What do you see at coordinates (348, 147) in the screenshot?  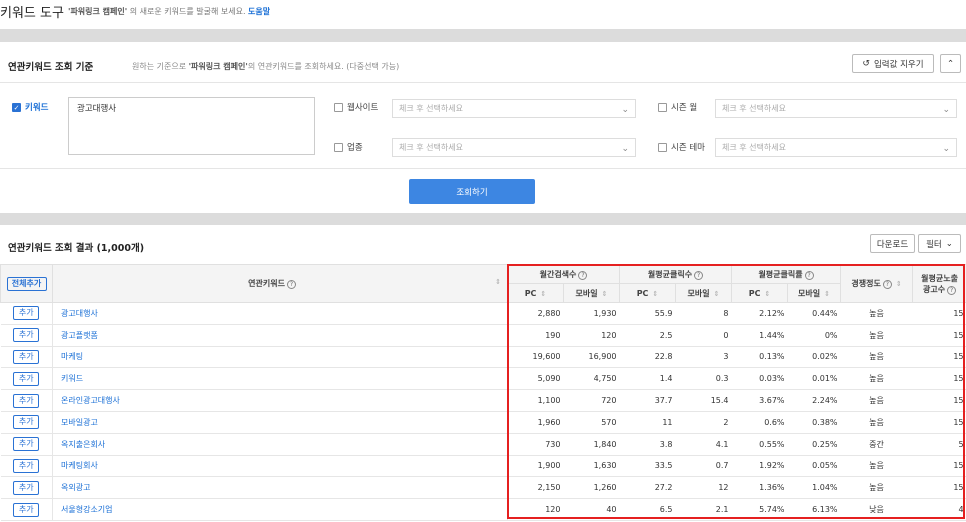 I see `industry-option: 업종` at bounding box center [348, 147].